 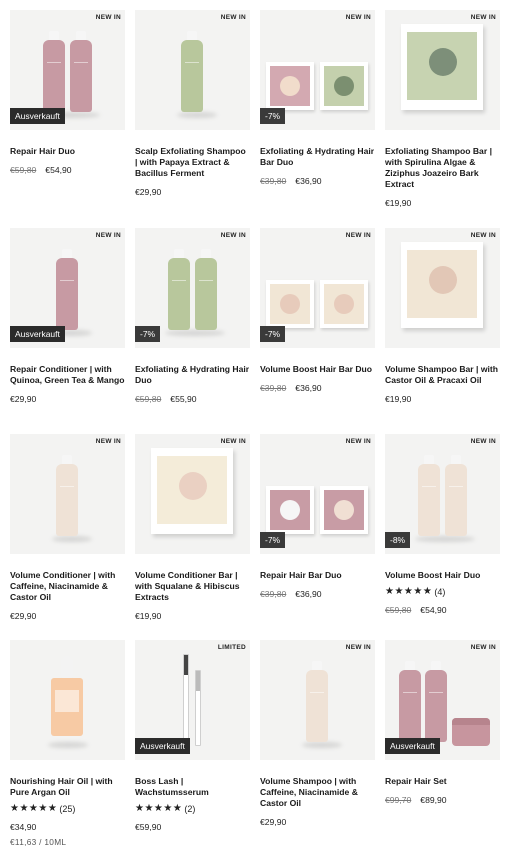 What do you see at coordinates (67, 151) in the screenshot?
I see `product-name: Repair Hair Duo` at bounding box center [67, 151].